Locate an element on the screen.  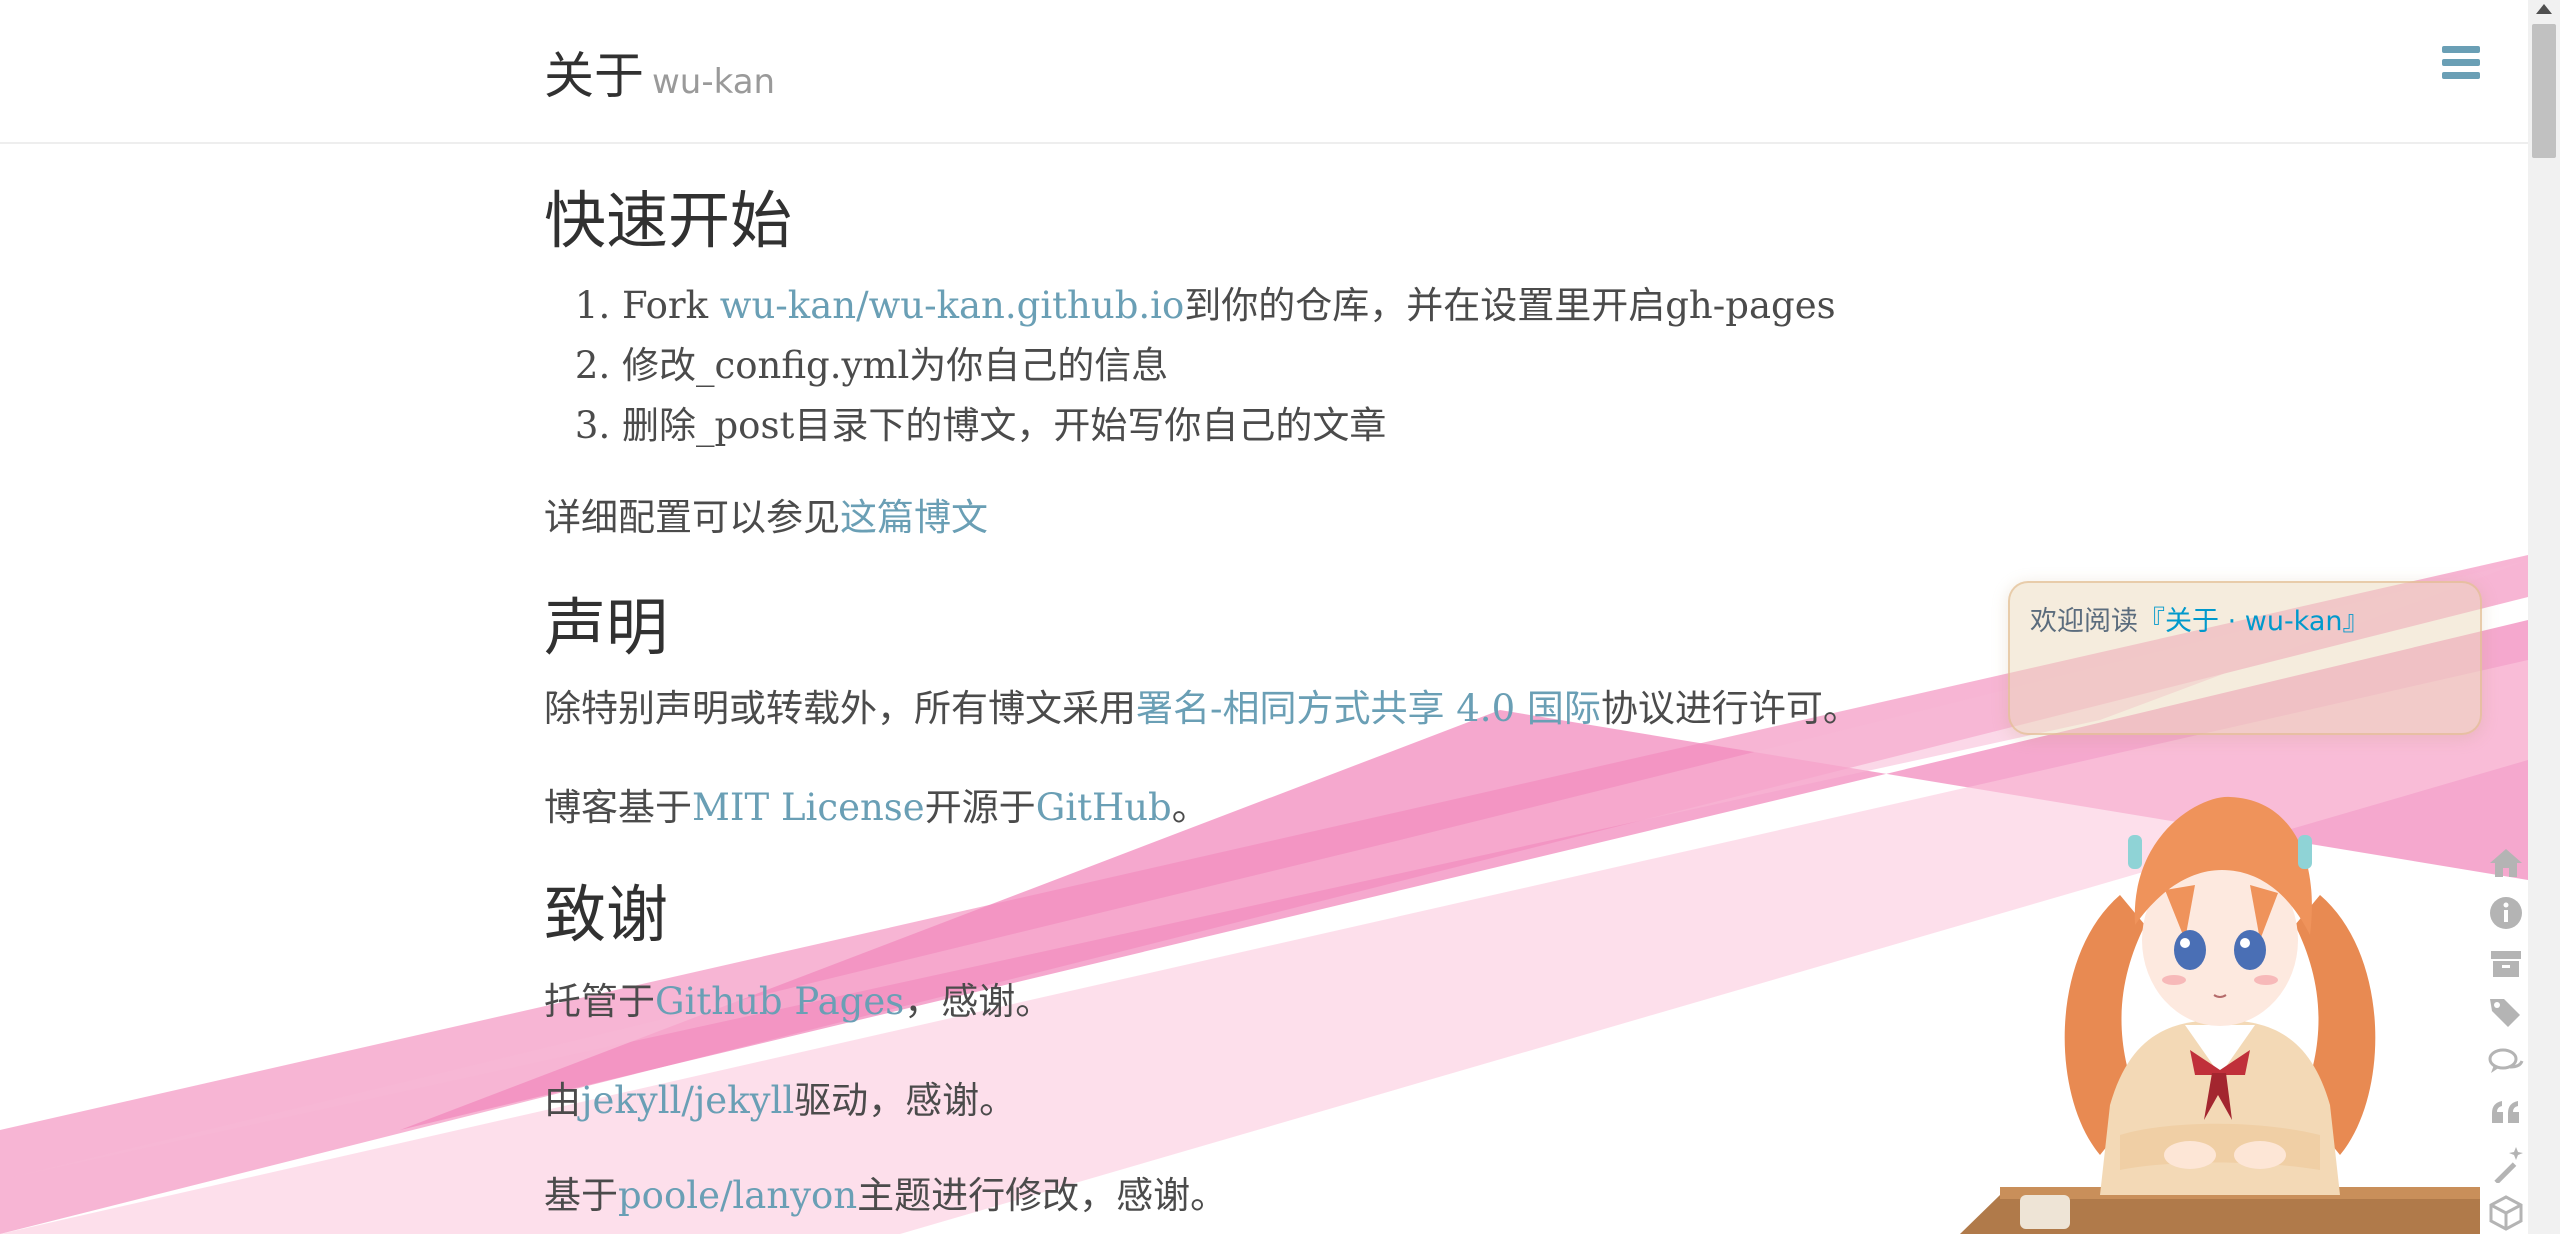
blog-post-link: 这篇博文 is located at coordinates (914, 517).